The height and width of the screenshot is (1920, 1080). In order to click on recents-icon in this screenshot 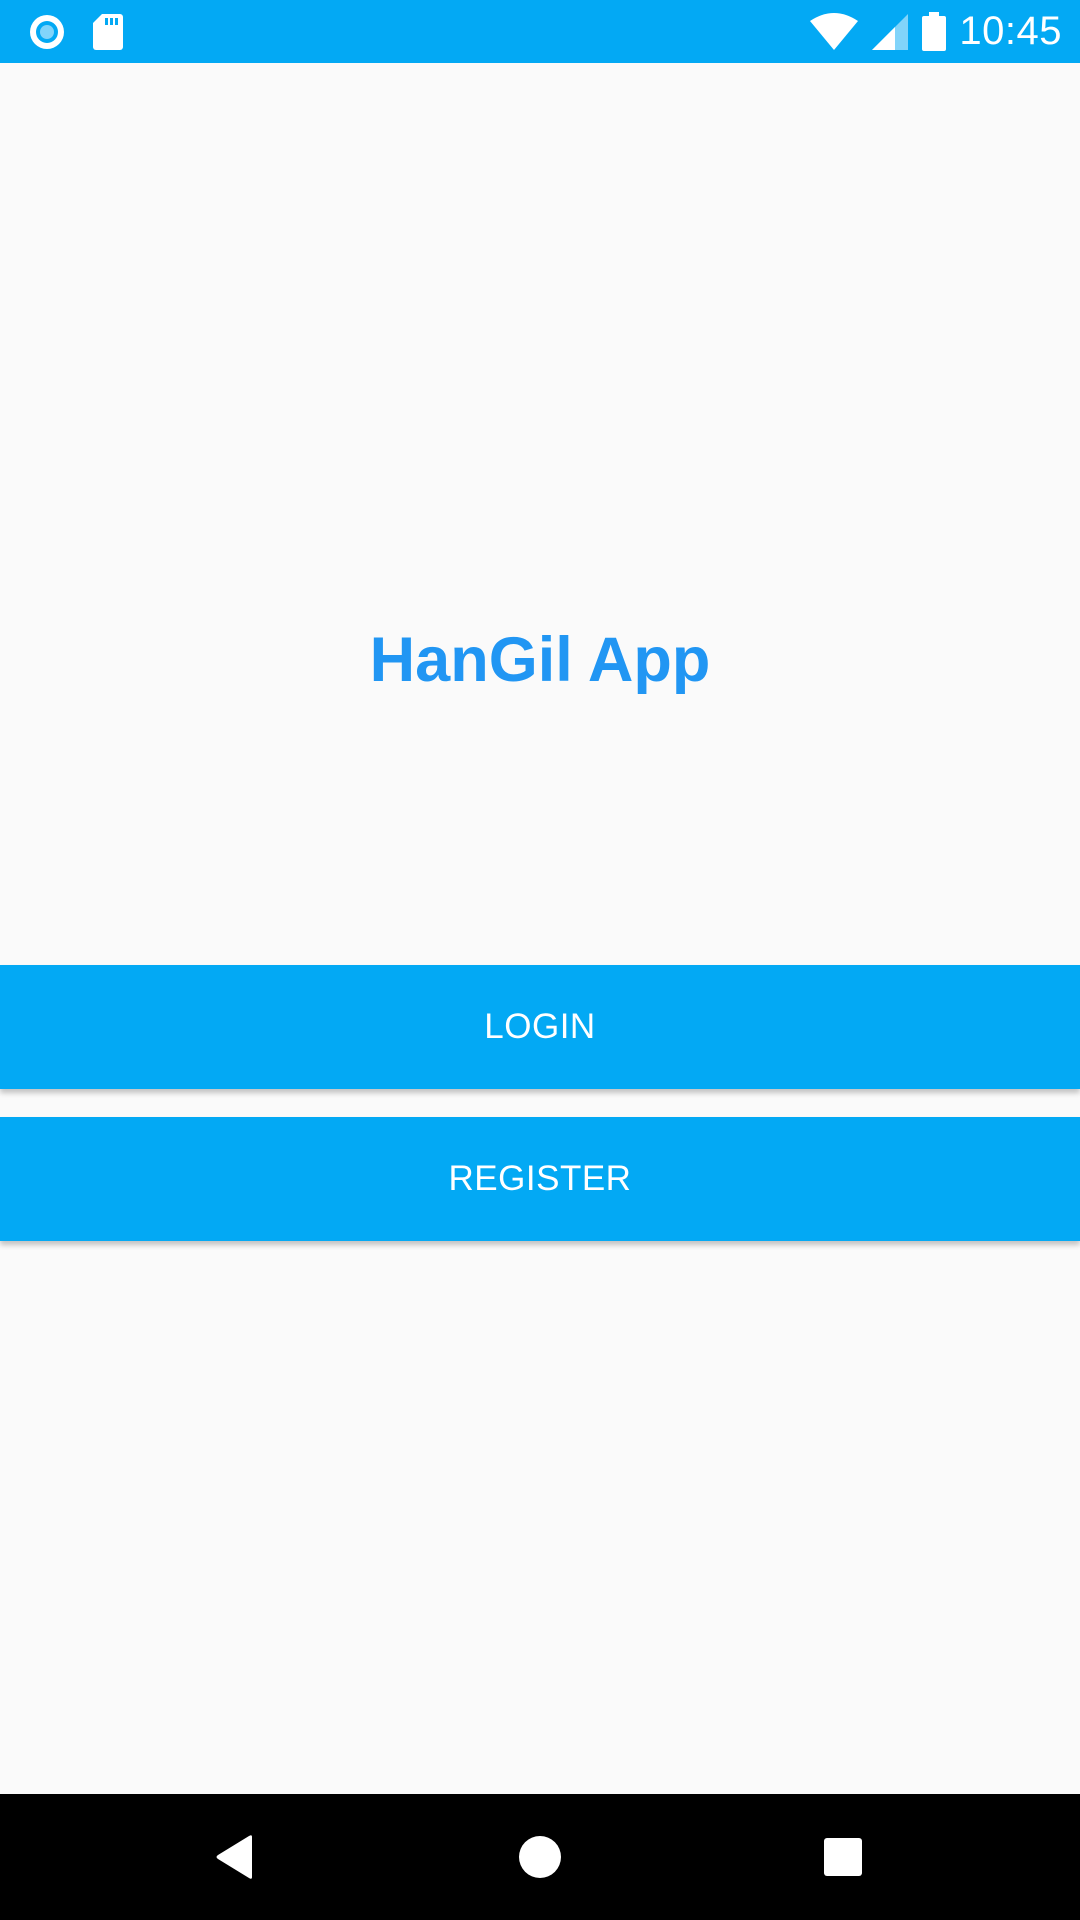, I will do `click(843, 1857)`.